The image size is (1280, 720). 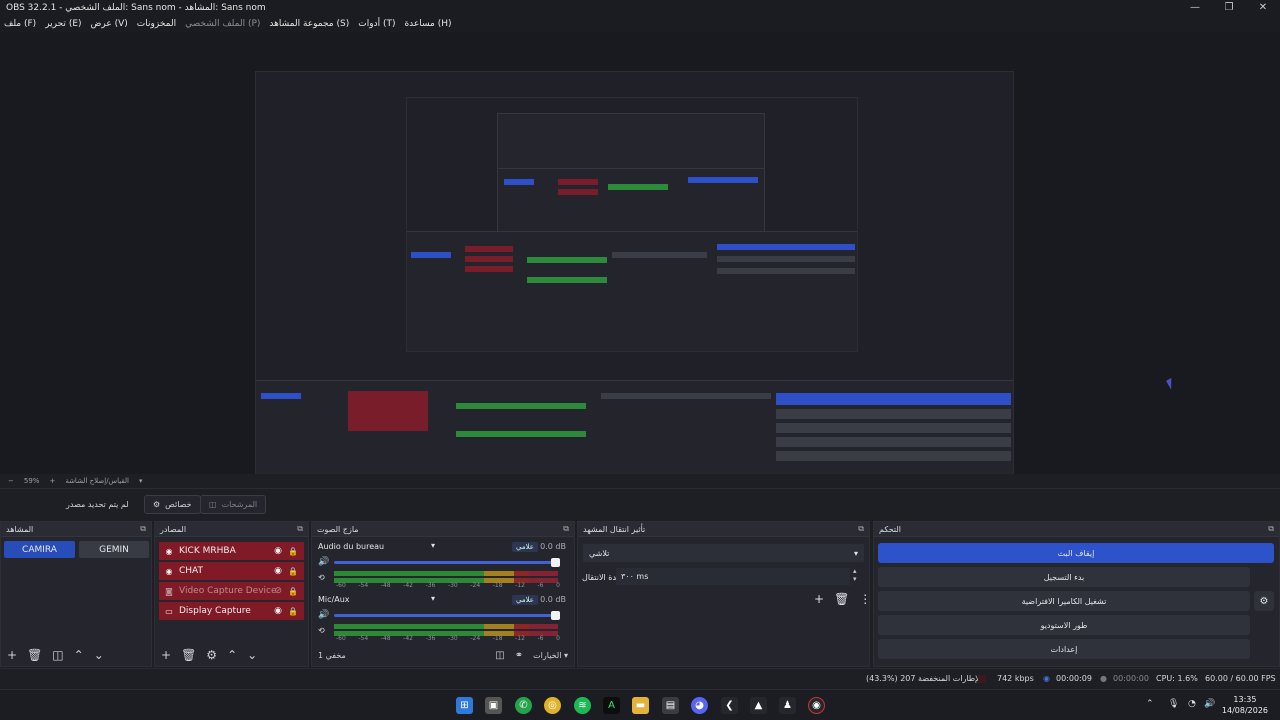 I want to click on obs-icon: ◉, so click(x=816, y=705).